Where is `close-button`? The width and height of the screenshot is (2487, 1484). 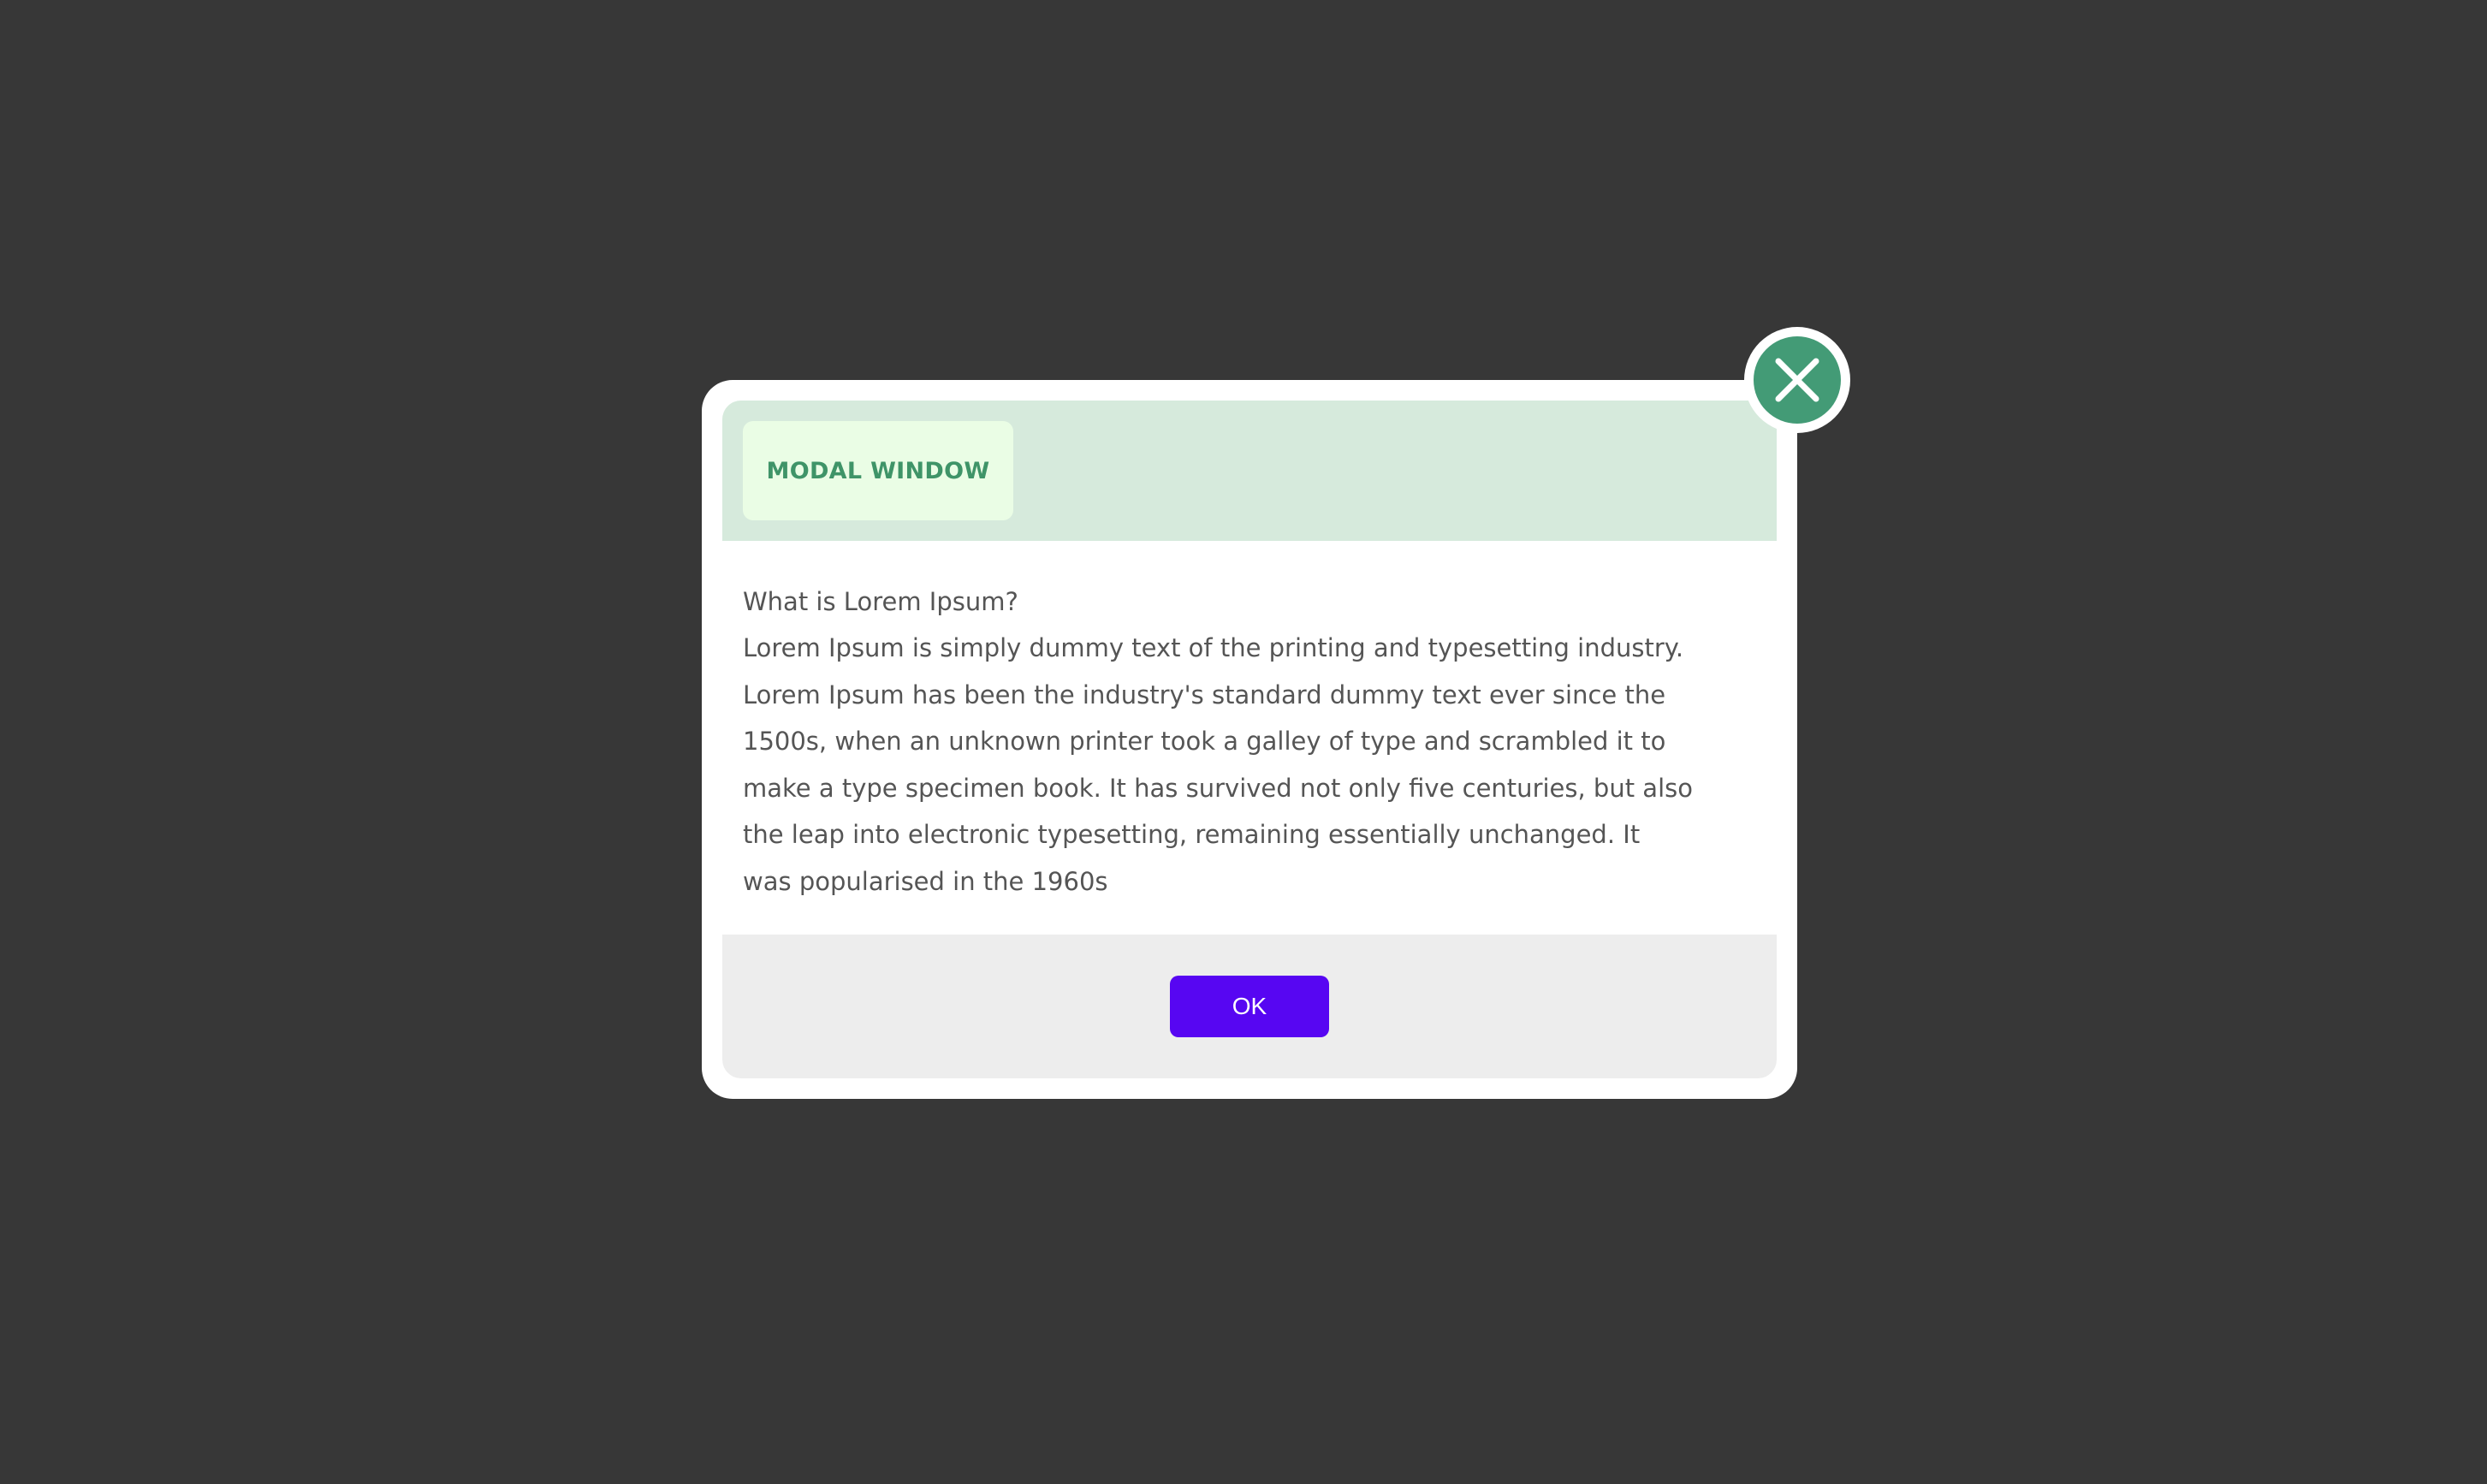 close-button is located at coordinates (1797, 380).